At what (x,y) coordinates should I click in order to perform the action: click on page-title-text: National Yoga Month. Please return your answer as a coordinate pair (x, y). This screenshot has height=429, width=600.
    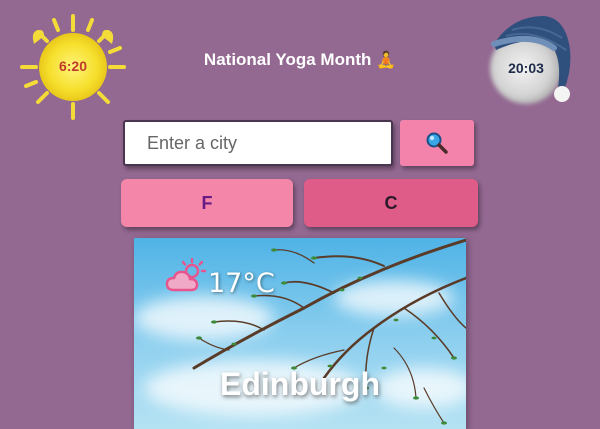
    Looking at the image, I should click on (287, 59).